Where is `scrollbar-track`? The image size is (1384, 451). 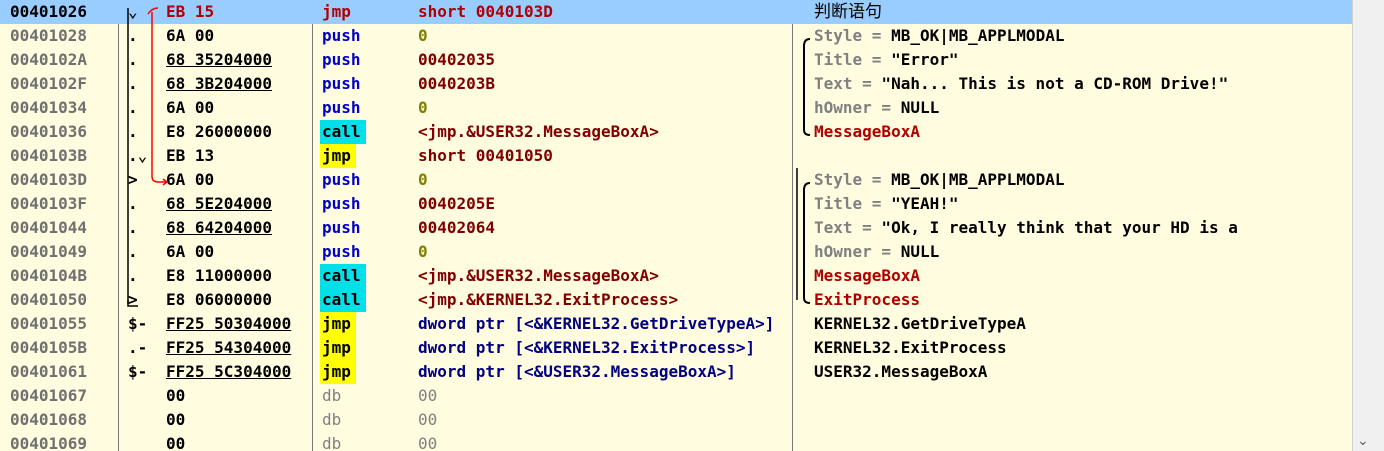 scrollbar-track is located at coordinates (1369, 215).